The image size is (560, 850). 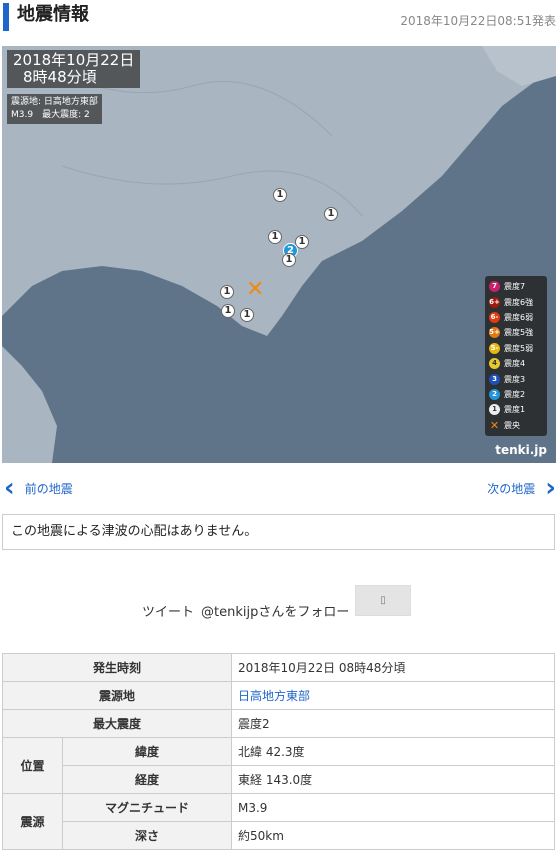 What do you see at coordinates (117, 695) in the screenshot?
I see `epicenter-row-label: 震源地` at bounding box center [117, 695].